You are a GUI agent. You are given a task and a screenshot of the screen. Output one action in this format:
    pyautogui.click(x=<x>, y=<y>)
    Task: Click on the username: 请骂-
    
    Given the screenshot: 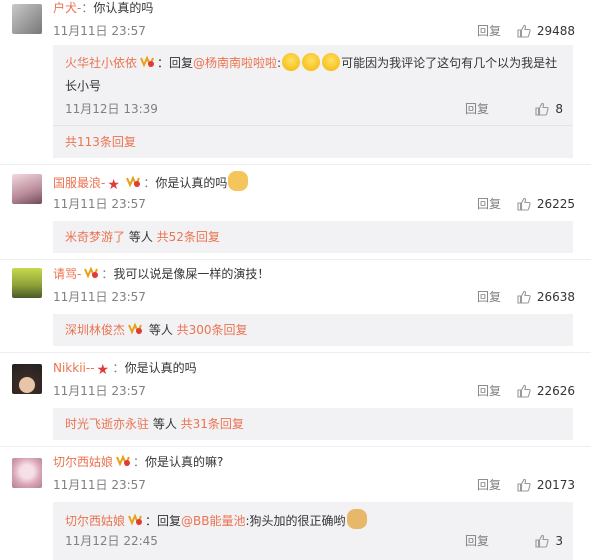 What is the action you would take?
    pyautogui.click(x=67, y=274)
    